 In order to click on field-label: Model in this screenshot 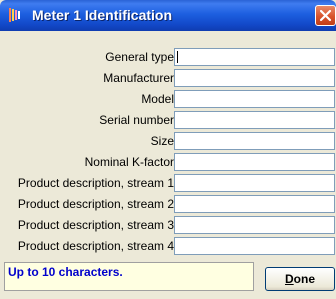, I will do `click(157, 99)`.